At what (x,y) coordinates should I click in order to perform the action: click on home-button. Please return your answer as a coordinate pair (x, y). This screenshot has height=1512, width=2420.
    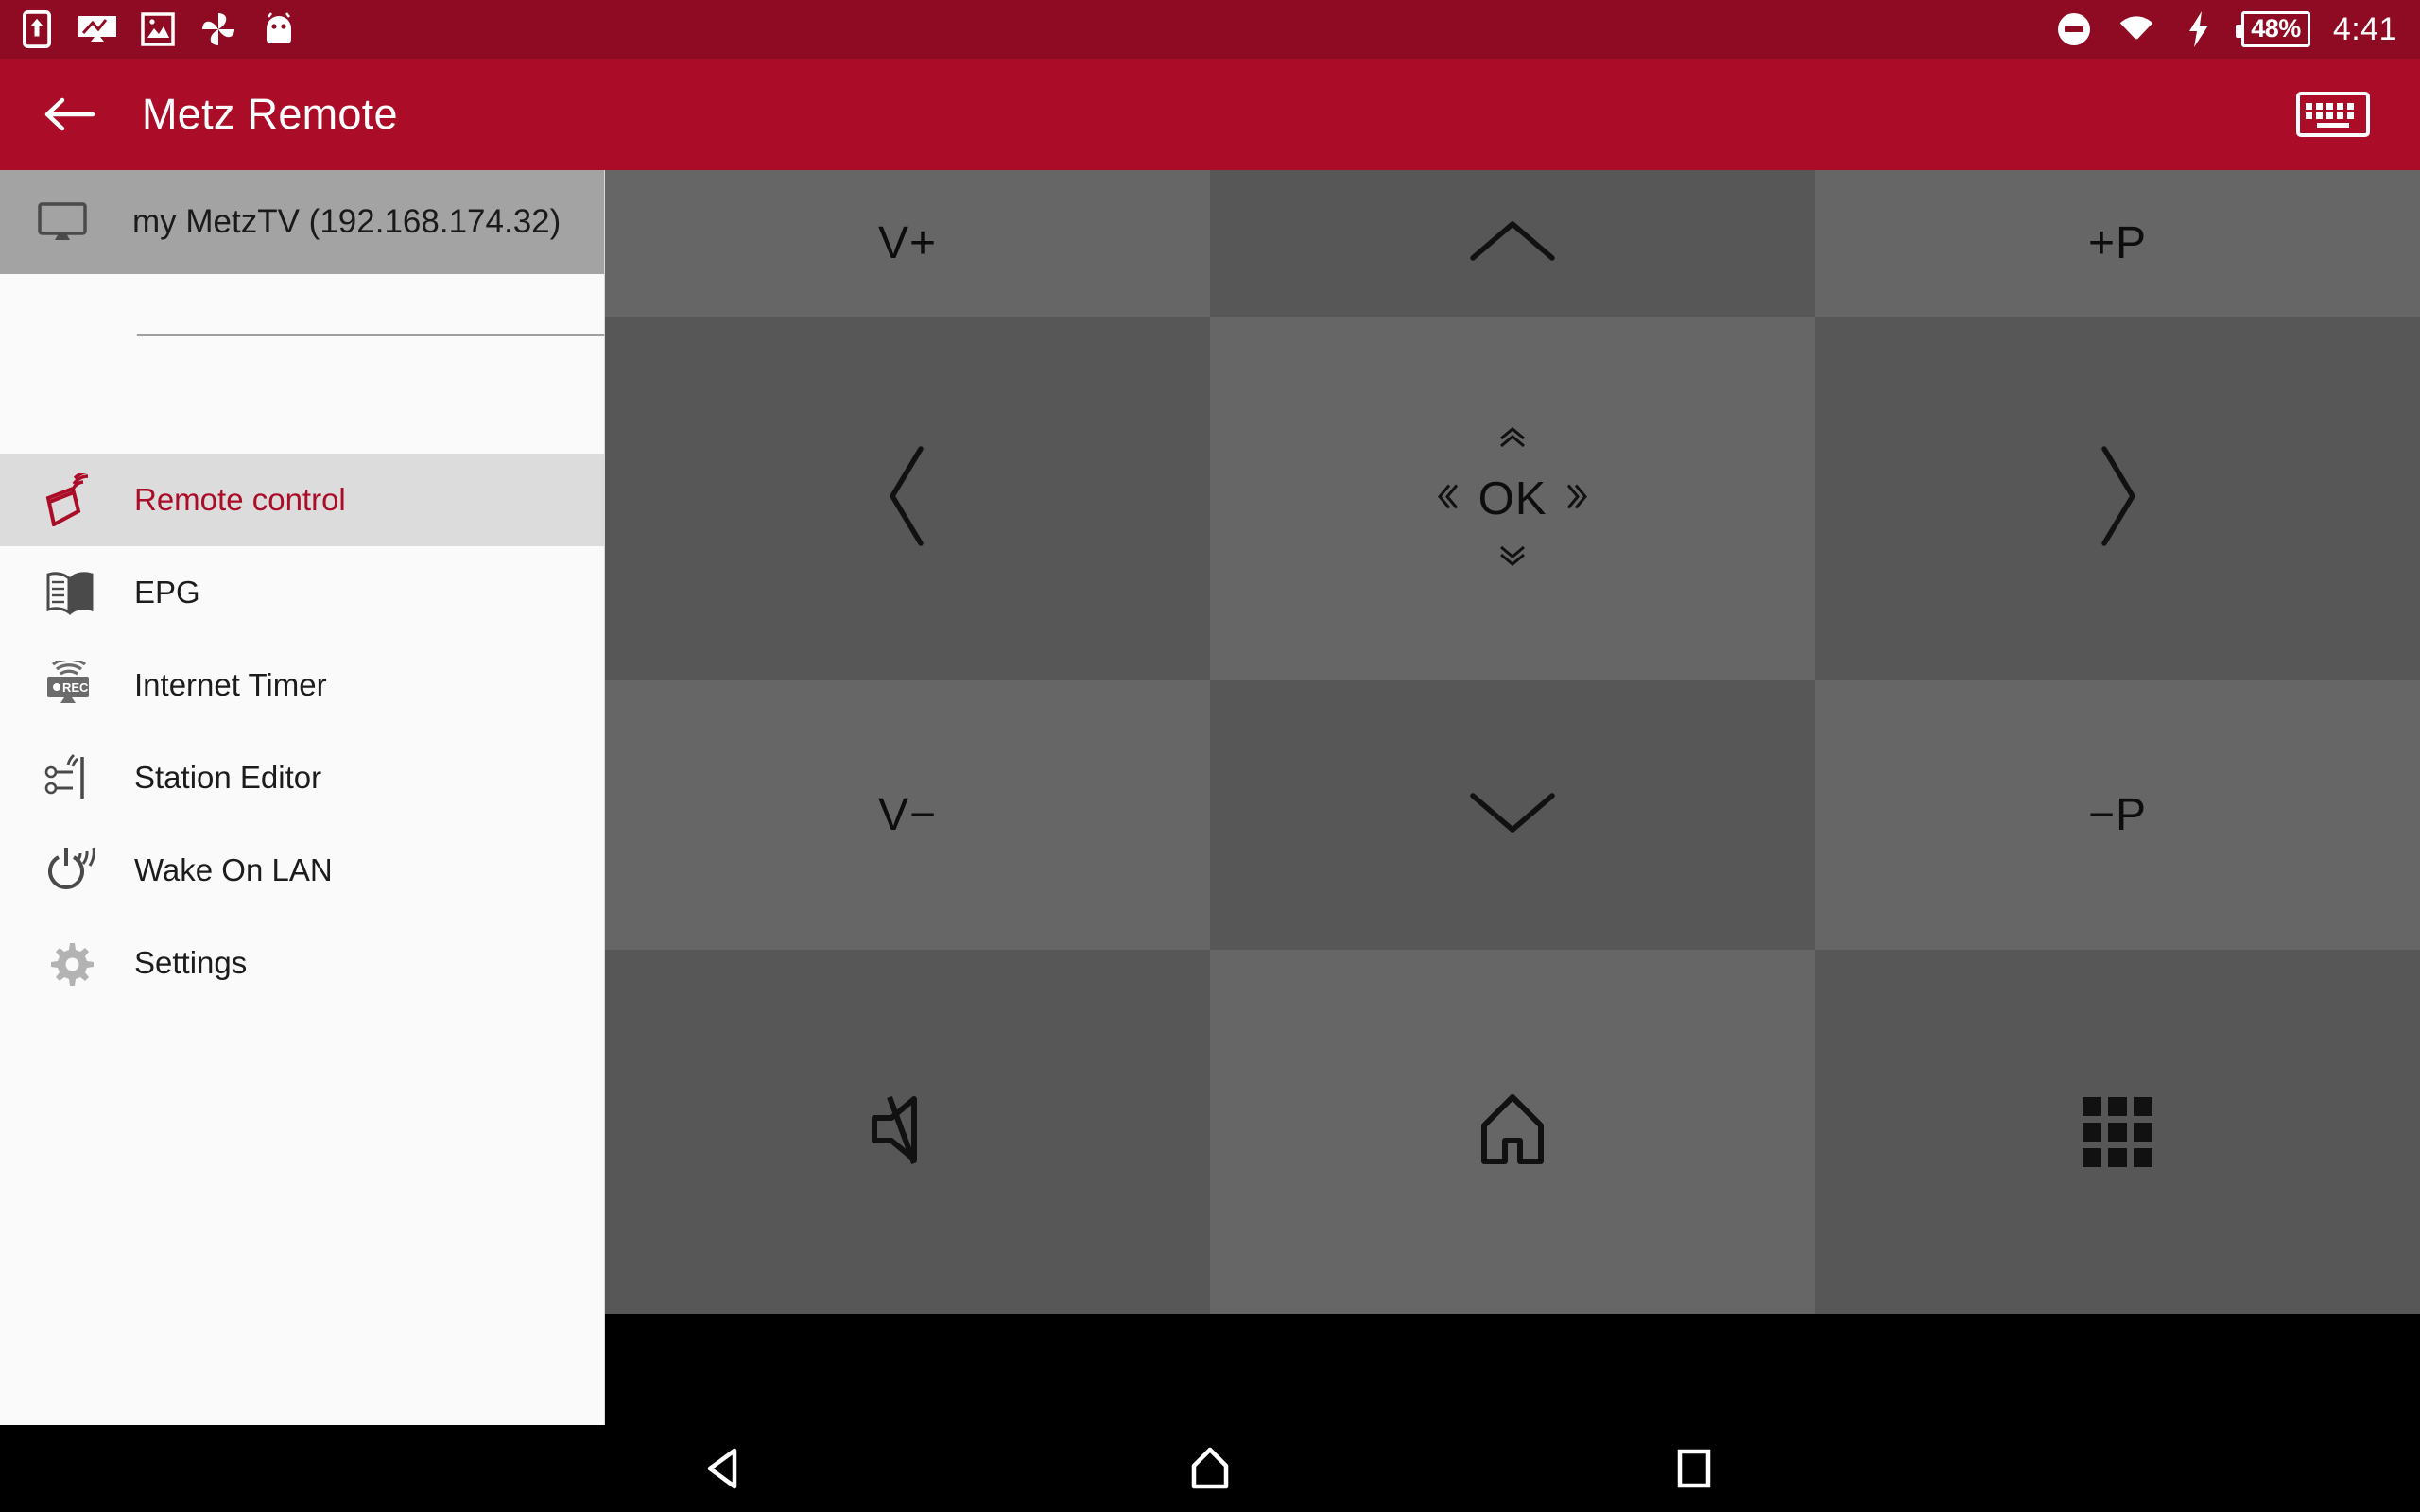
    Looking at the image, I should click on (1512, 1132).